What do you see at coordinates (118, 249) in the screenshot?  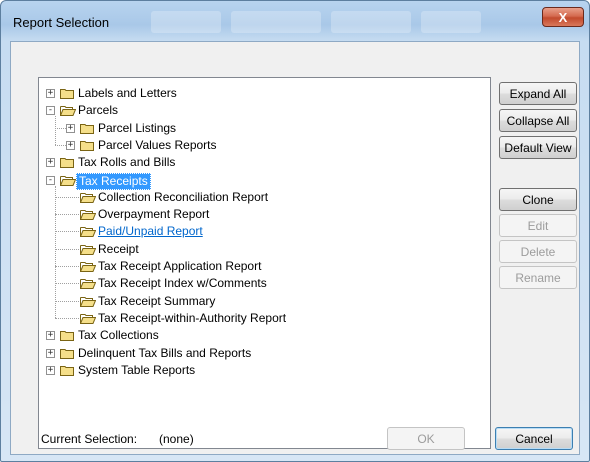 I see `tree-item-label: Receipt` at bounding box center [118, 249].